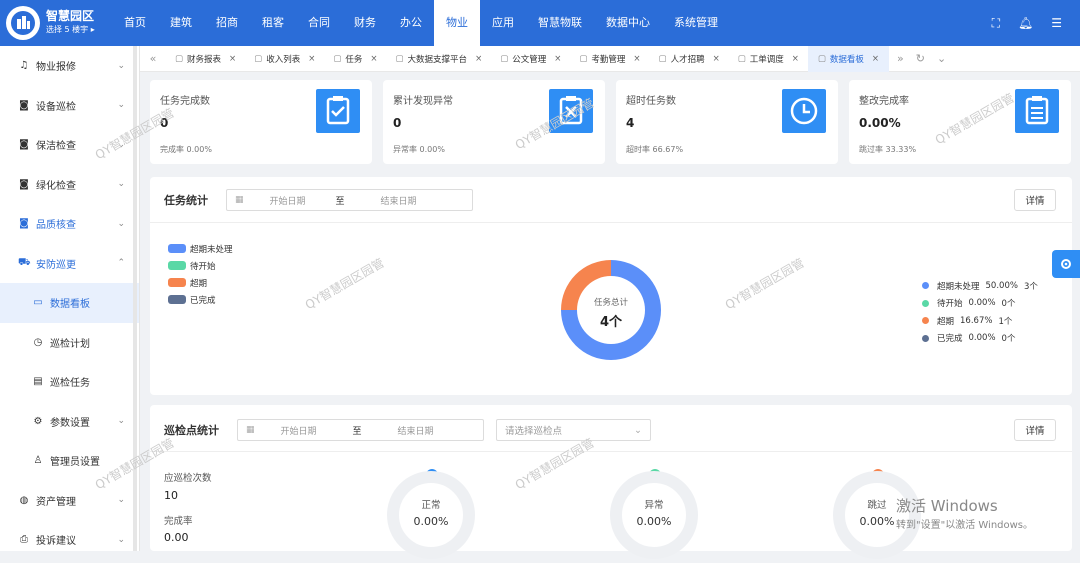  What do you see at coordinates (996, 23) in the screenshot?
I see `fullscreen-icon: ⛶` at bounding box center [996, 23].